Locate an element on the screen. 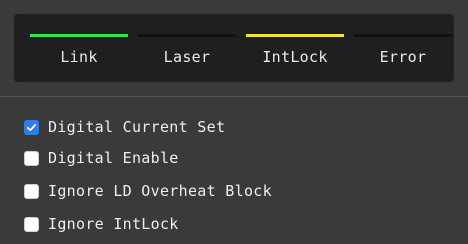 This screenshot has width=468, height=244. digital-enable-checkbox is located at coordinates (31, 158).